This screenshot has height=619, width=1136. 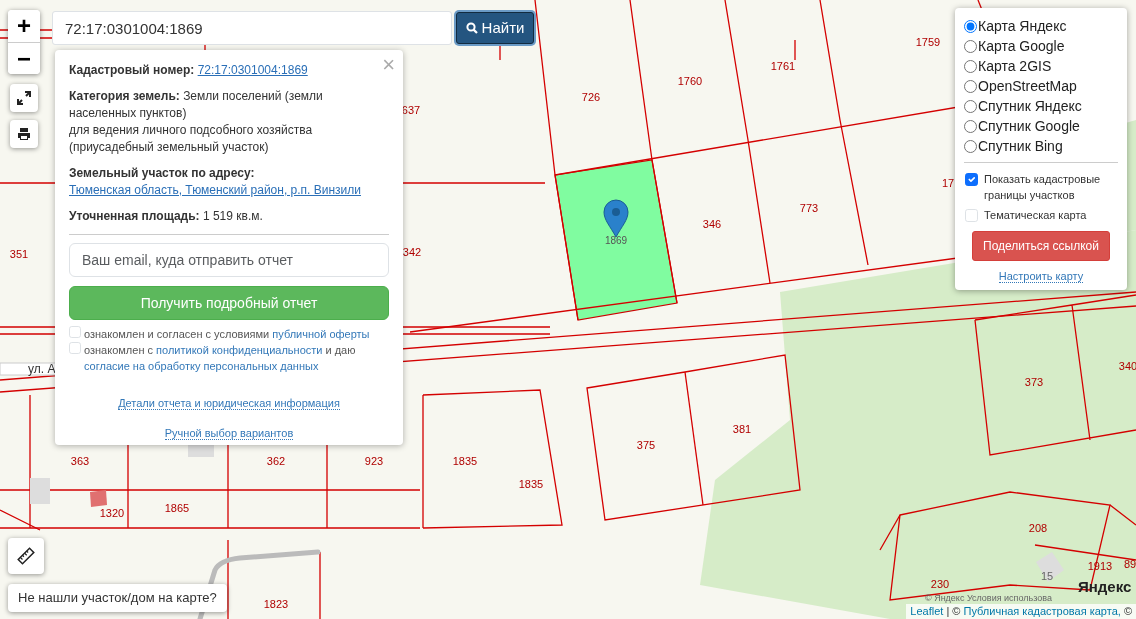 What do you see at coordinates (162, 173) in the screenshot?
I see `field-label: Земельный участок по адресу:` at bounding box center [162, 173].